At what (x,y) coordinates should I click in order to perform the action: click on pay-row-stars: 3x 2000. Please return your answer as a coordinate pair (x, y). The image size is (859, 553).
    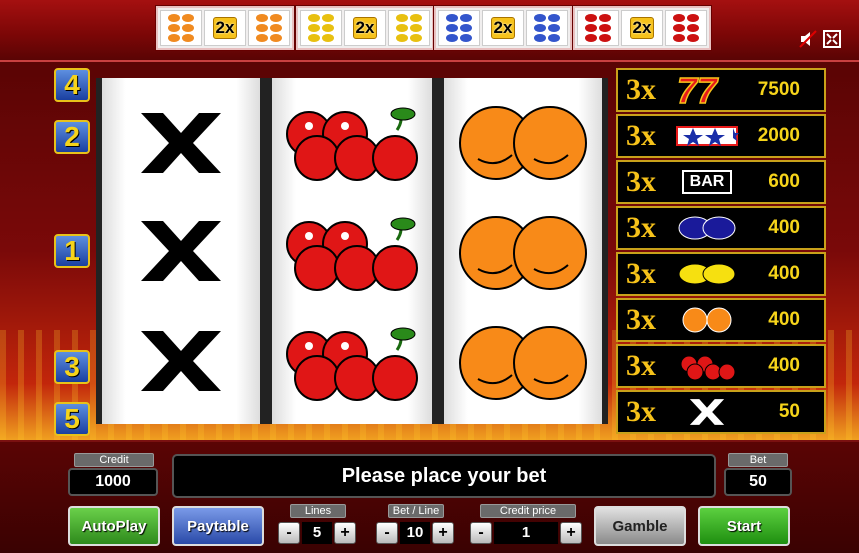
    Looking at the image, I should click on (721, 136).